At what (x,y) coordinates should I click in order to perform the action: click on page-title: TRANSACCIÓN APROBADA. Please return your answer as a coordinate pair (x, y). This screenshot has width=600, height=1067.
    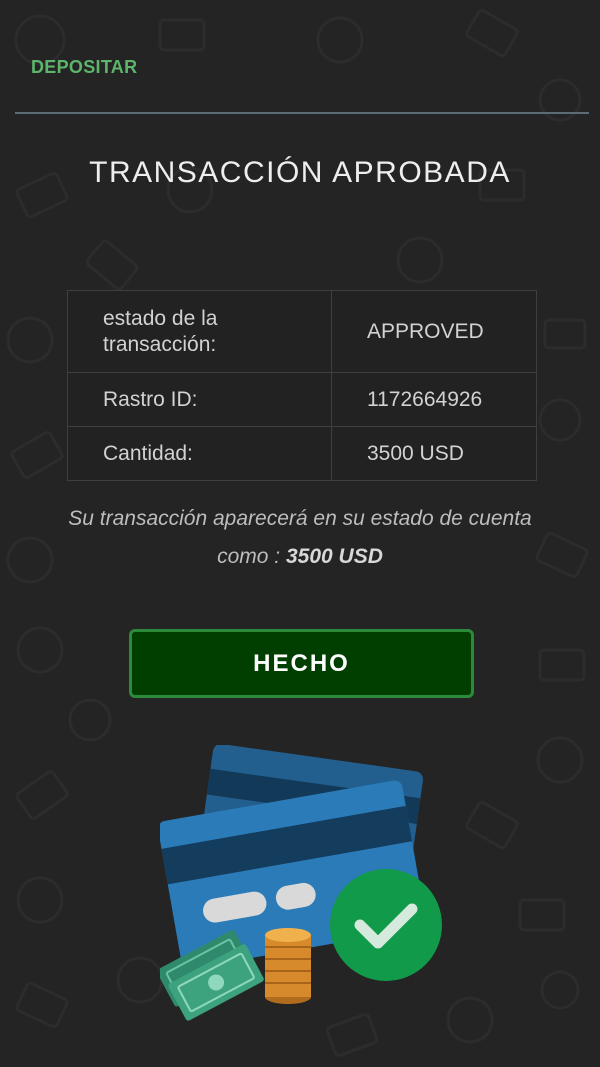
    Looking at the image, I should click on (300, 172).